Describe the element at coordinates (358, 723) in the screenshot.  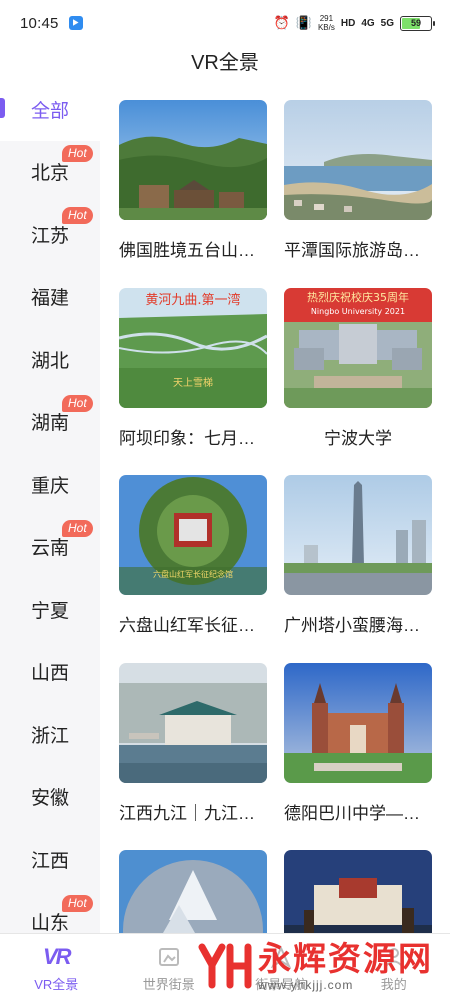
I see `card-image-deyang-school` at that location.